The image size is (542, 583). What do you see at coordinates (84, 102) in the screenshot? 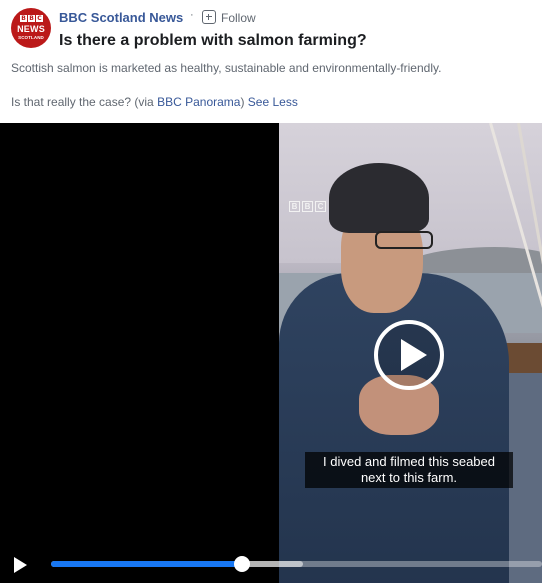
I see `description-prefix: Is that really the case? (via` at bounding box center [84, 102].